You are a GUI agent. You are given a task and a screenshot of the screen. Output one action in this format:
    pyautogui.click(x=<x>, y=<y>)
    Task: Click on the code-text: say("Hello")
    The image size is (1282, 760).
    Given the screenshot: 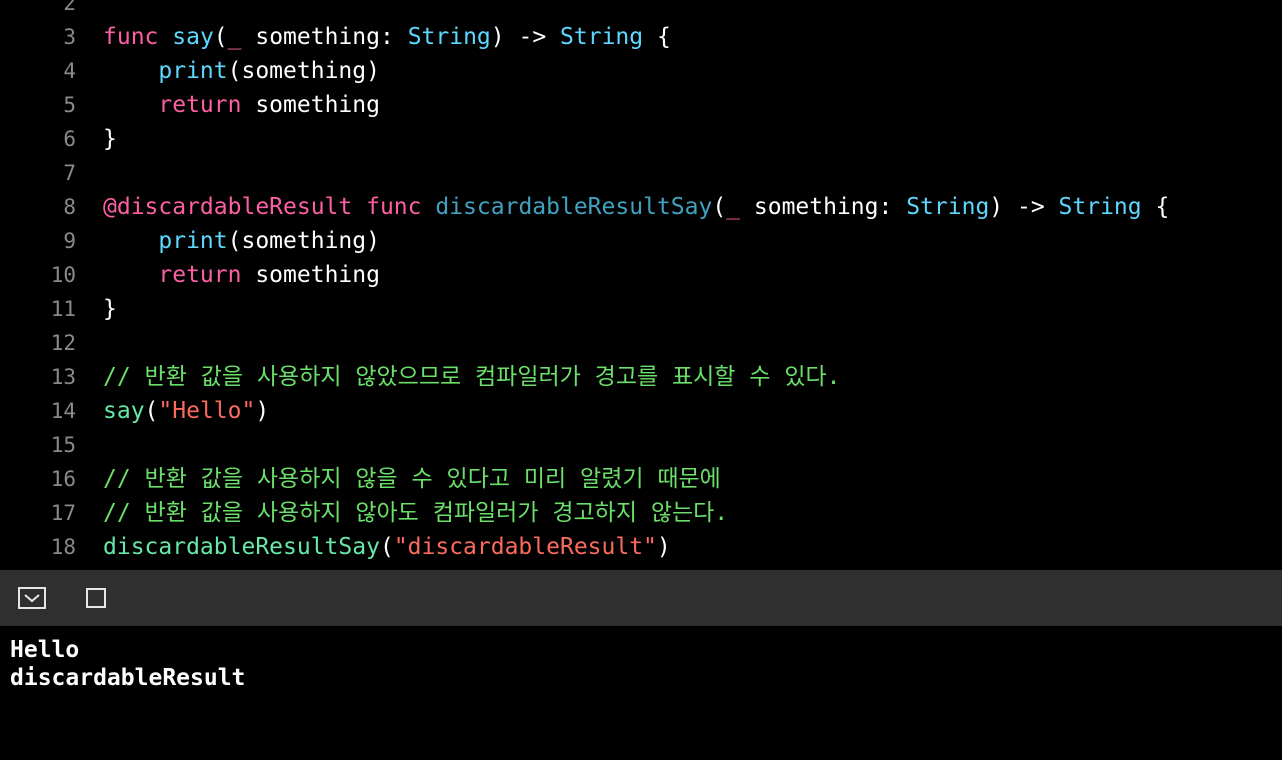 What is the action you would take?
    pyautogui.click(x=186, y=411)
    